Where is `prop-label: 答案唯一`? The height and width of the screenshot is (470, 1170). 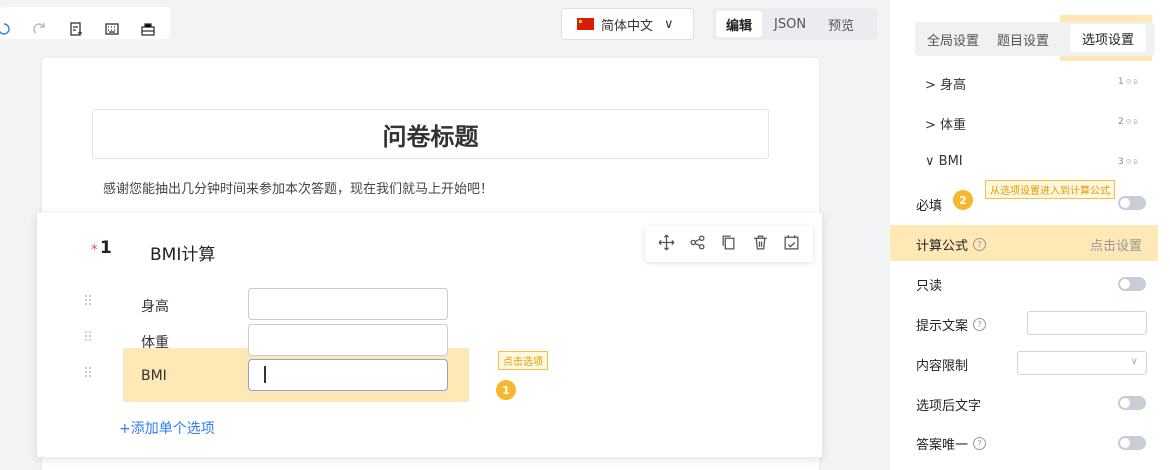
prop-label: 答案唯一 is located at coordinates (942, 445).